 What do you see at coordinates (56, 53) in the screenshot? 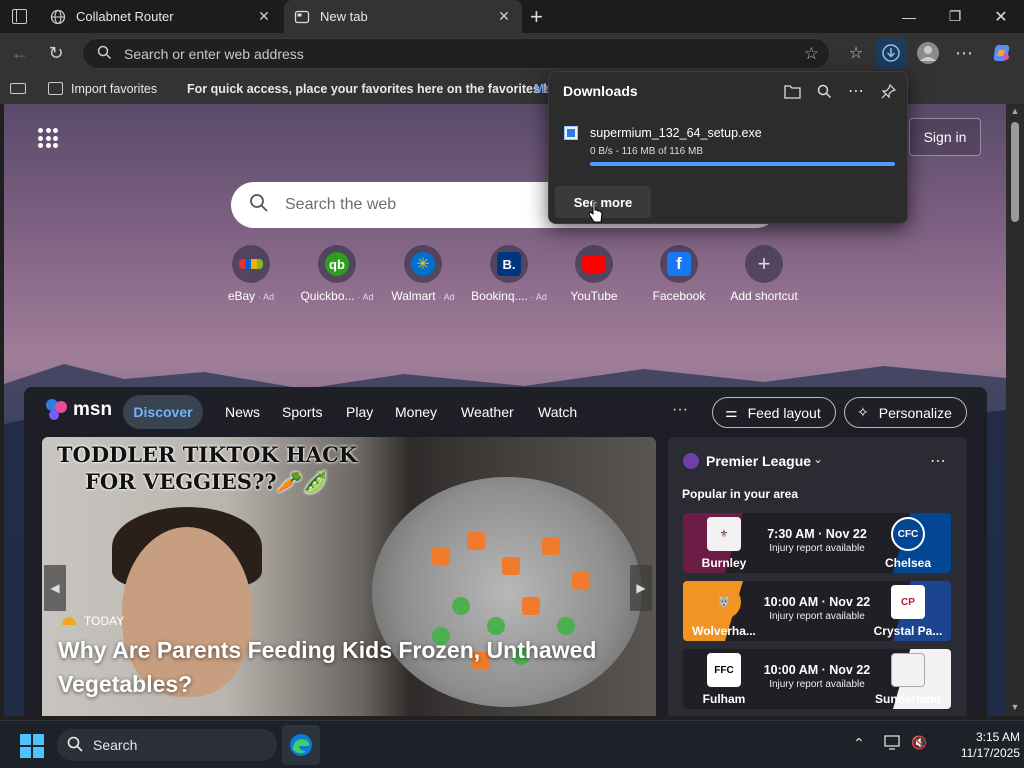
I see `refresh-icon: ↻` at bounding box center [56, 53].